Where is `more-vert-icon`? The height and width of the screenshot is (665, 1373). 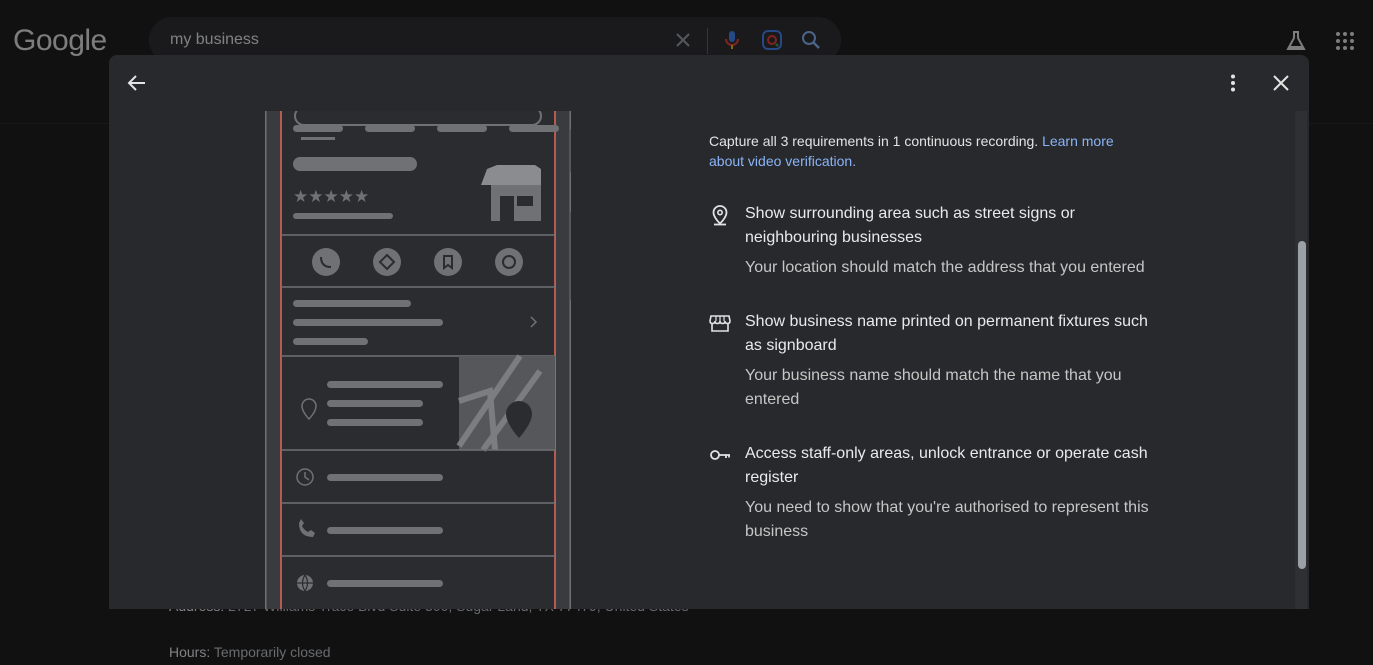
more-vert-icon is located at coordinates (1233, 83).